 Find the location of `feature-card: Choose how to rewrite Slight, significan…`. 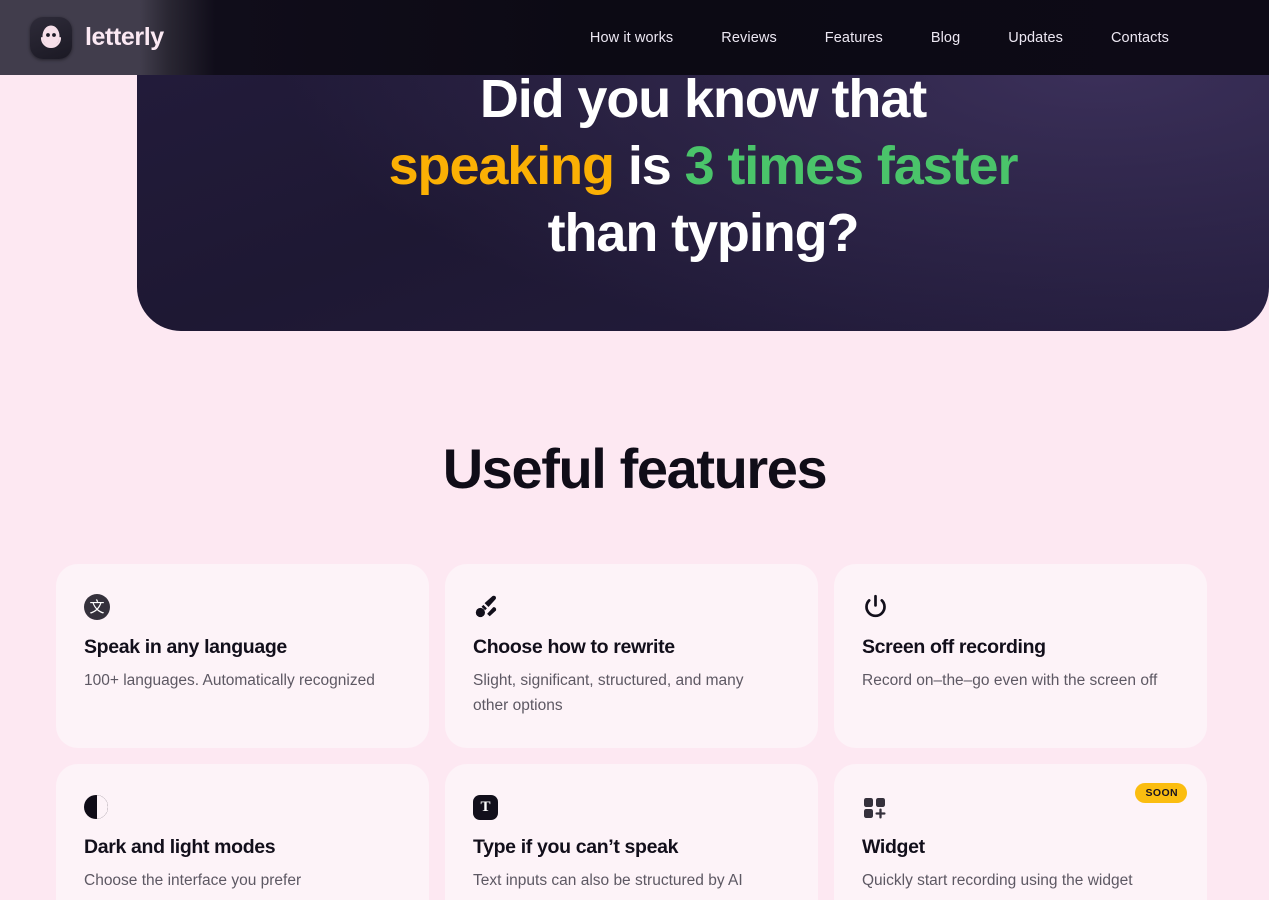

feature-card: Choose how to rewrite Slight, significan… is located at coordinates (631, 656).